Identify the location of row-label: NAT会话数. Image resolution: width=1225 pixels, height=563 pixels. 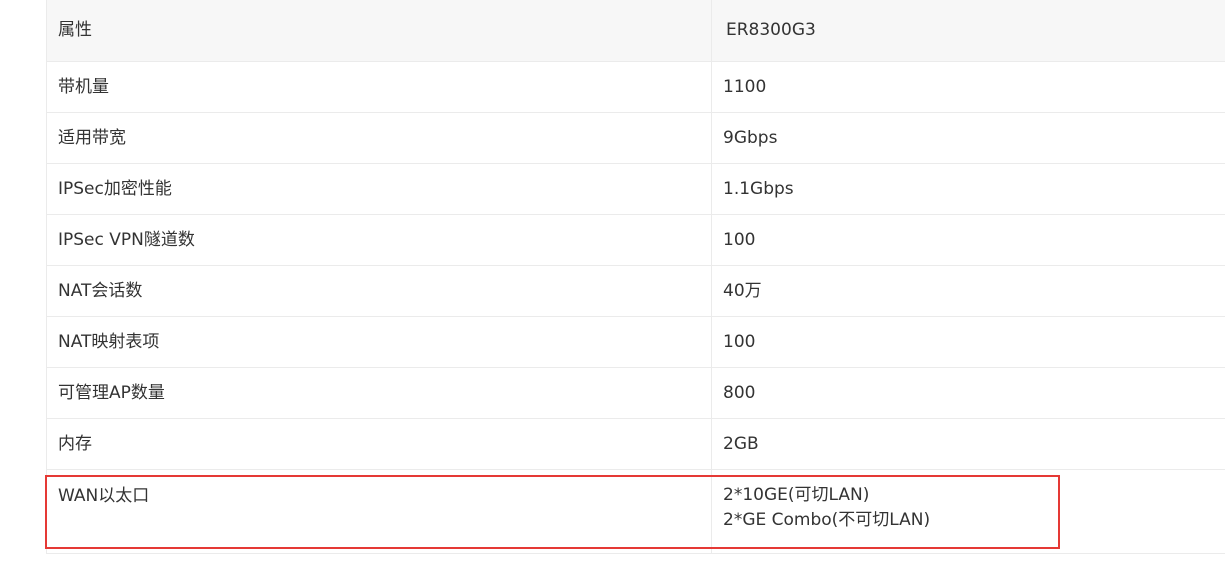
(379, 291).